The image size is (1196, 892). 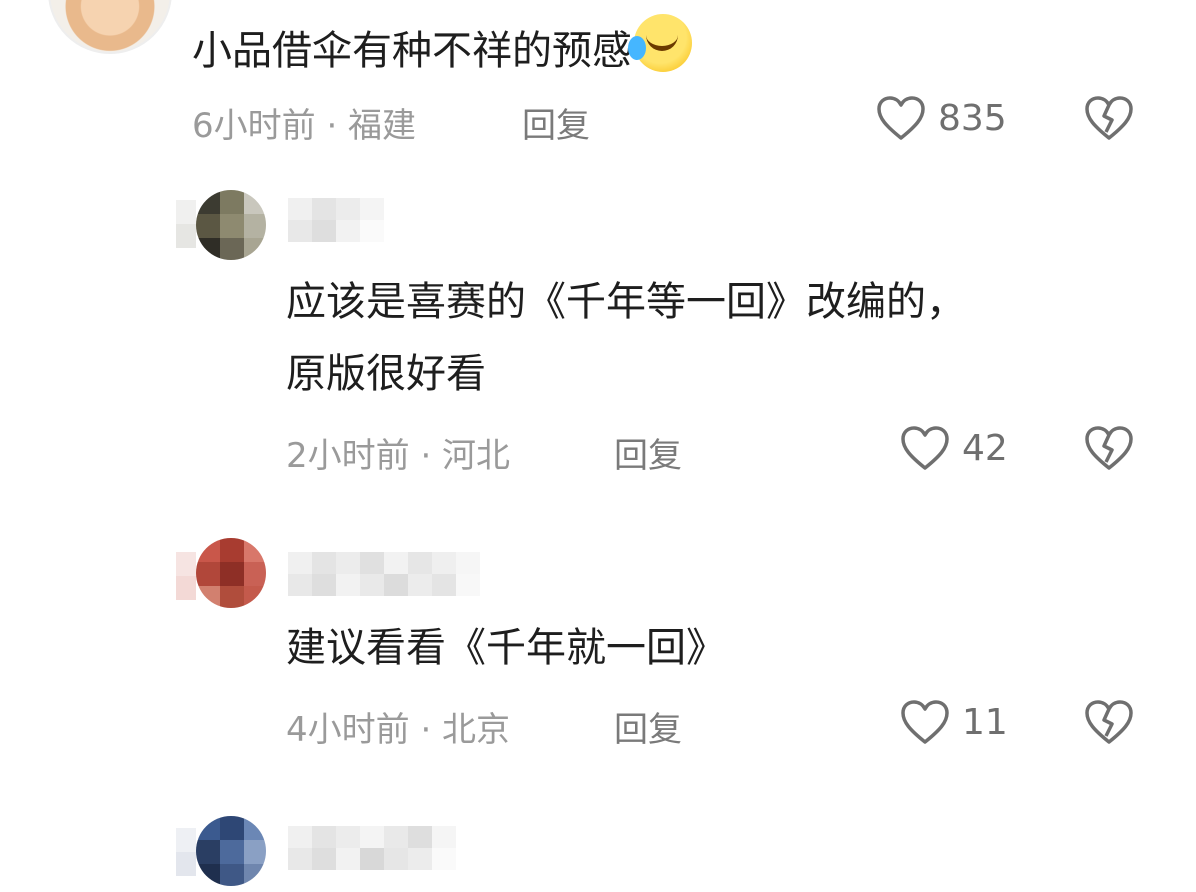 What do you see at coordinates (626, 302) in the screenshot?
I see `comment-text-line-1: 应该是喜赛的《千年等一回》改编的，` at bounding box center [626, 302].